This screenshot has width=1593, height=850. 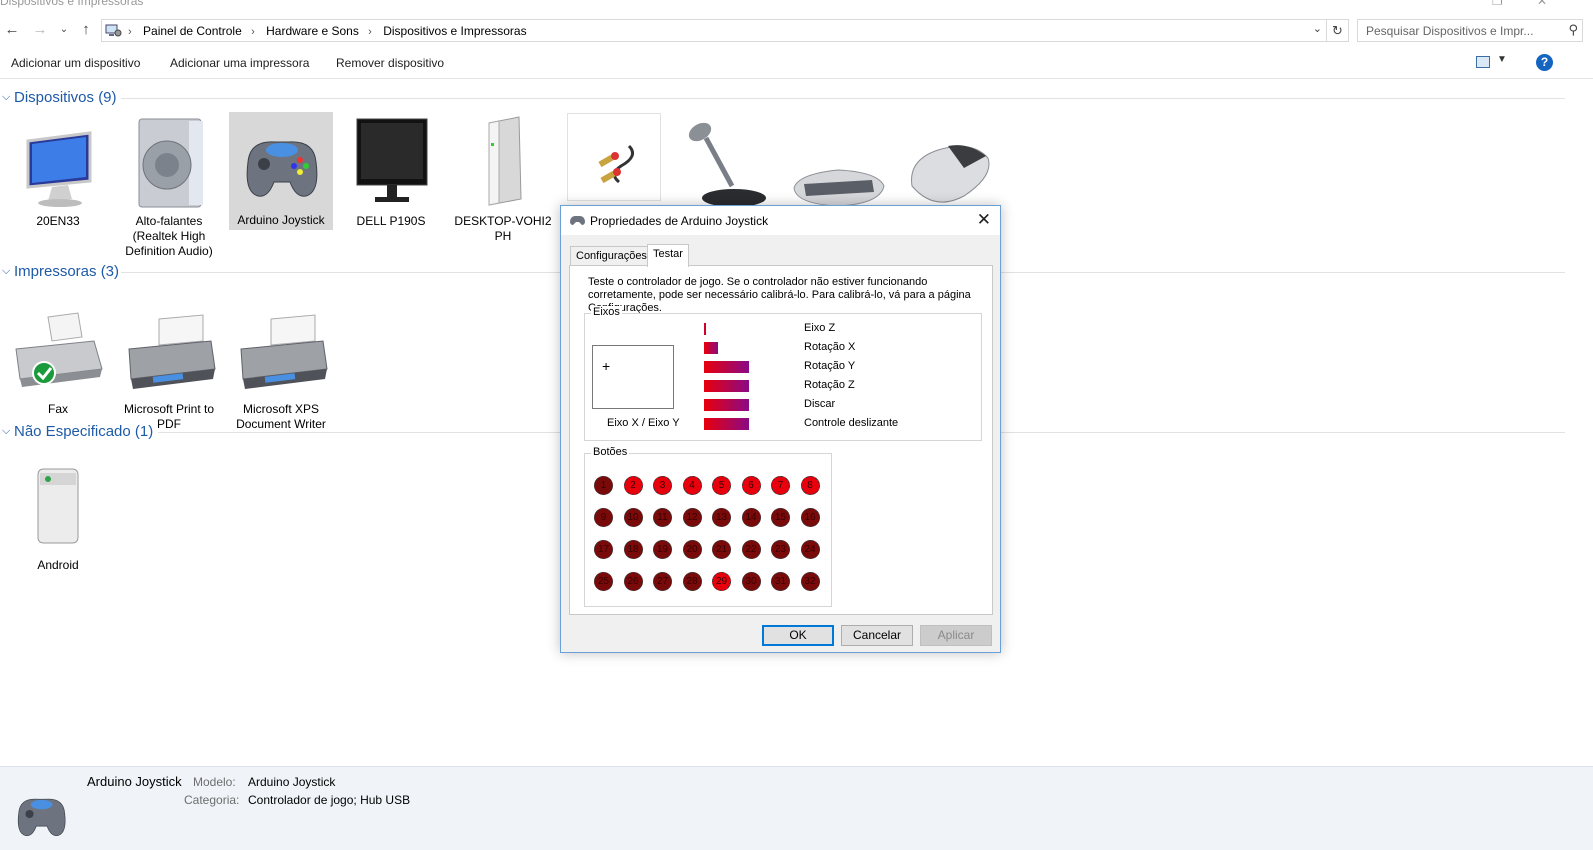 What do you see at coordinates (64, 30) in the screenshot?
I see `recent-locations-chevron-icon: ⌄` at bounding box center [64, 30].